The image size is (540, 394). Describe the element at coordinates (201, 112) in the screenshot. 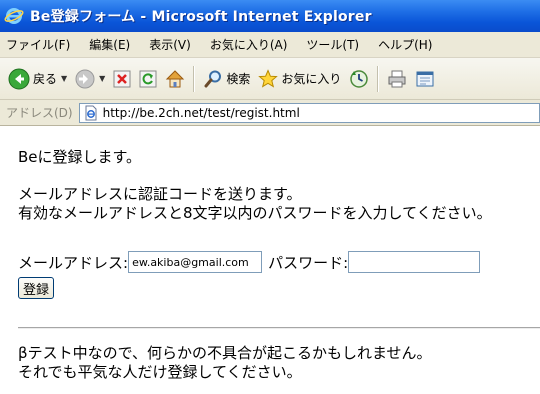

I see `address-url: http://be.2ch.net/test/regist.html` at that location.